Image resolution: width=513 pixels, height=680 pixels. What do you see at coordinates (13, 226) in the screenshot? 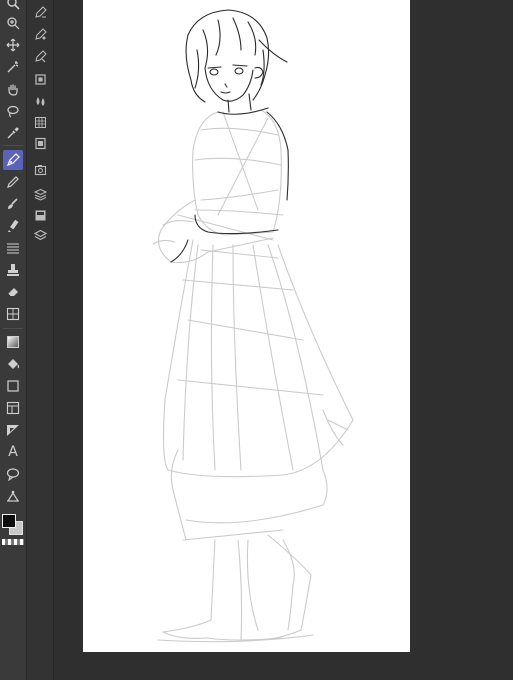
I see `marker-icon` at bounding box center [13, 226].